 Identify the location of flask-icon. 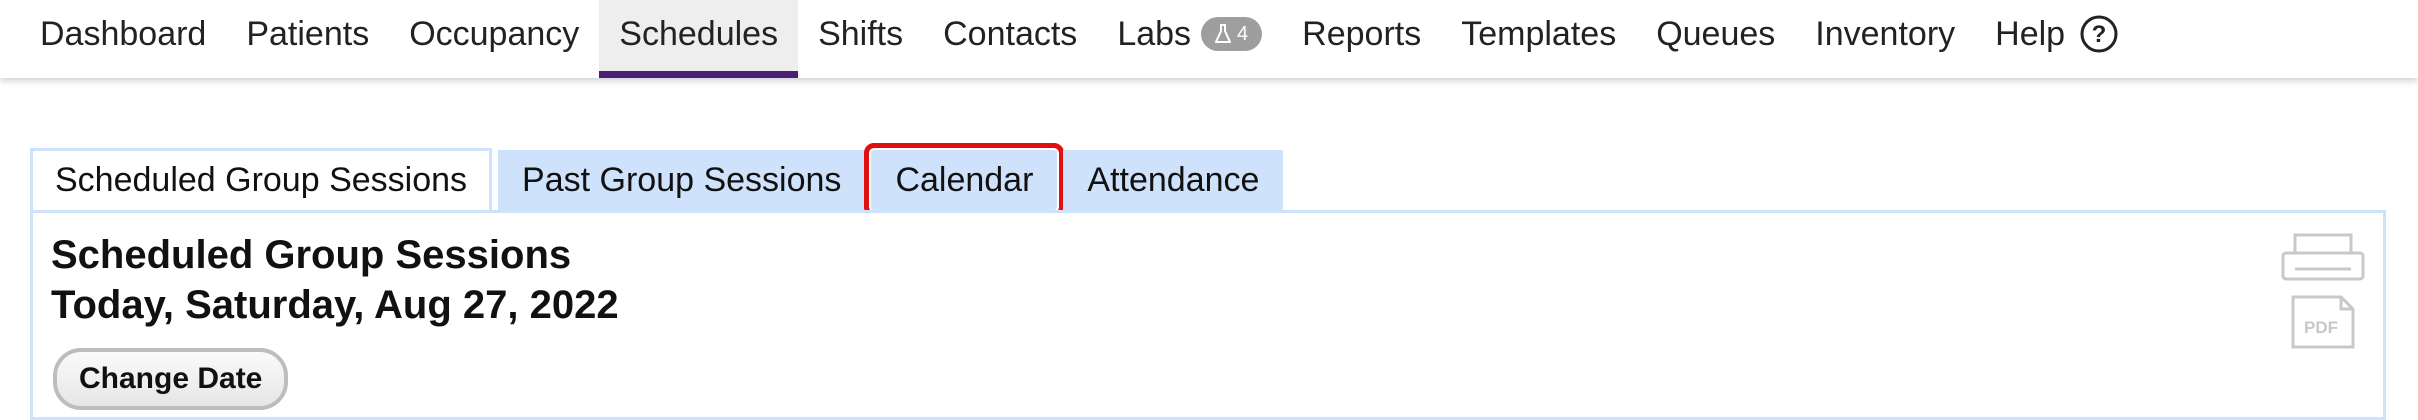
(1223, 33).